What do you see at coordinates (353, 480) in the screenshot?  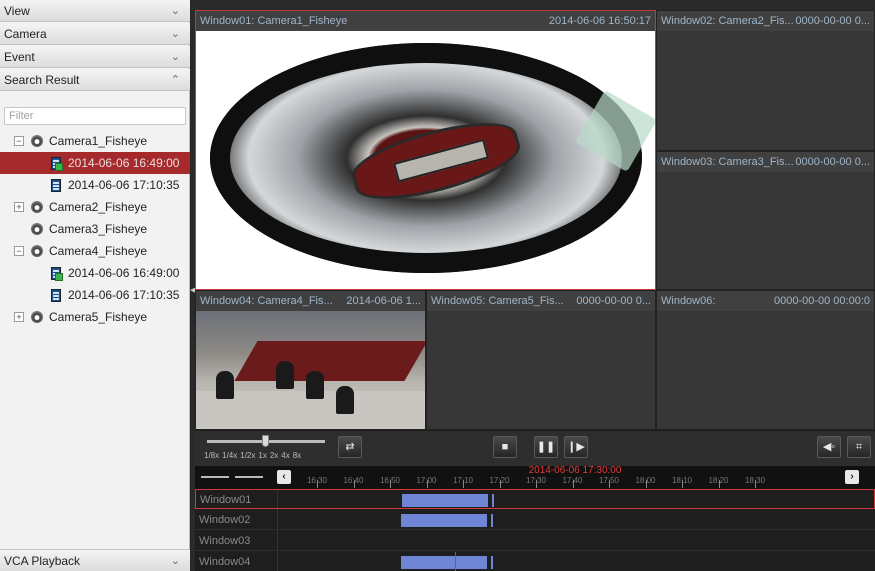 I see `timeline-tick-label: 16:40` at bounding box center [353, 480].